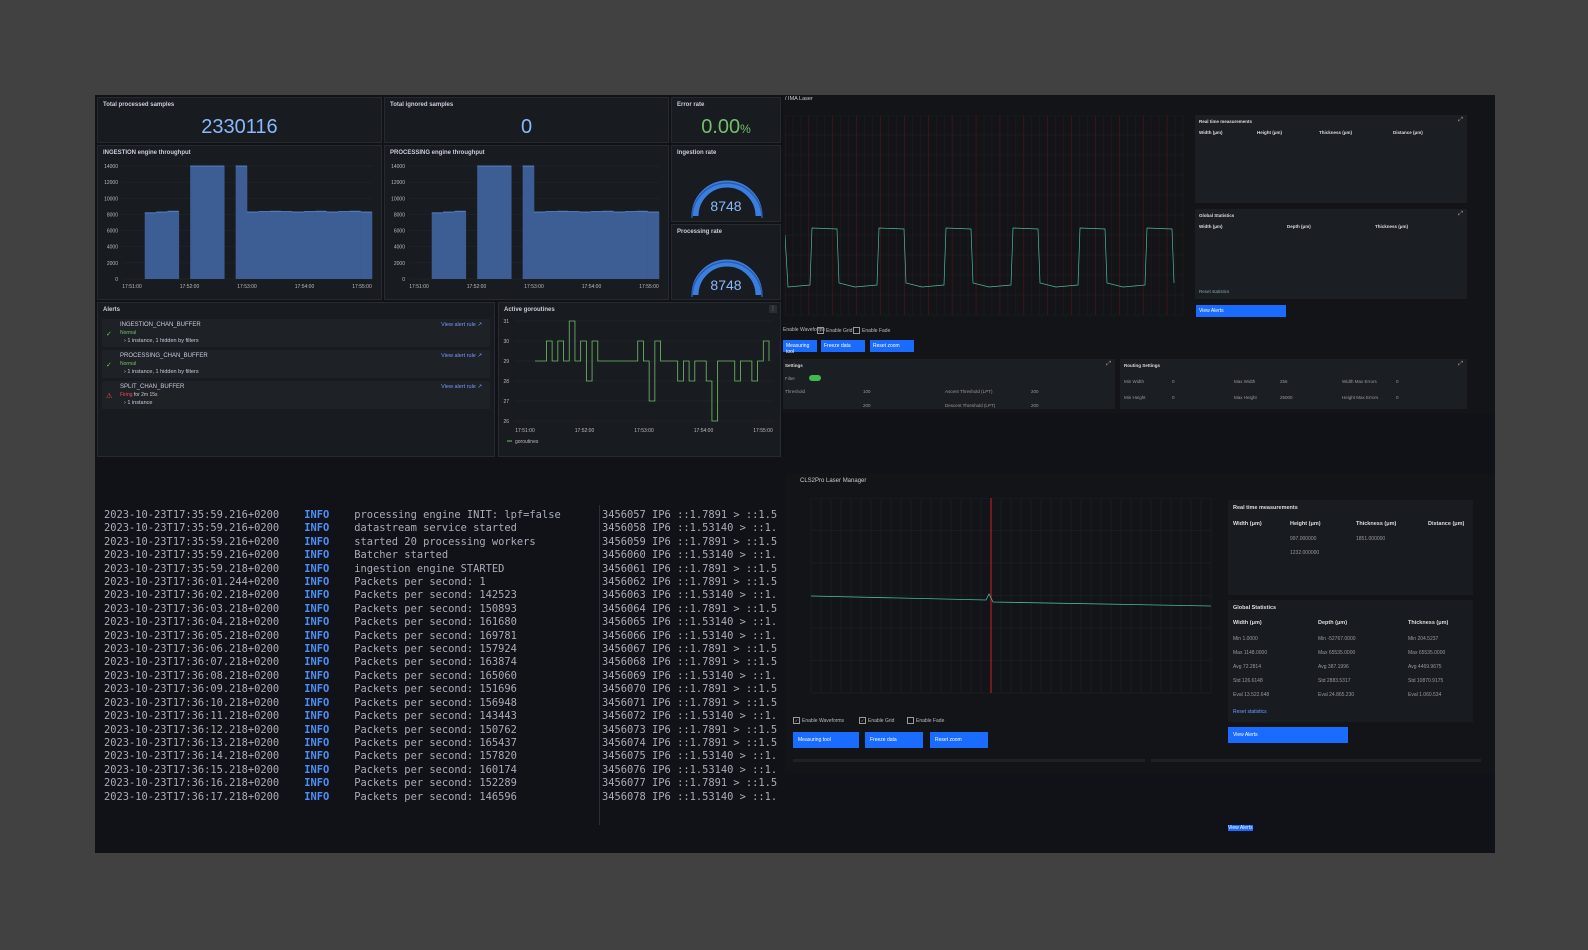 Image resolution: width=1588 pixels, height=950 pixels. I want to click on log-timestamp: 2023-10-23T17:36:17.218+0200, so click(192, 796).